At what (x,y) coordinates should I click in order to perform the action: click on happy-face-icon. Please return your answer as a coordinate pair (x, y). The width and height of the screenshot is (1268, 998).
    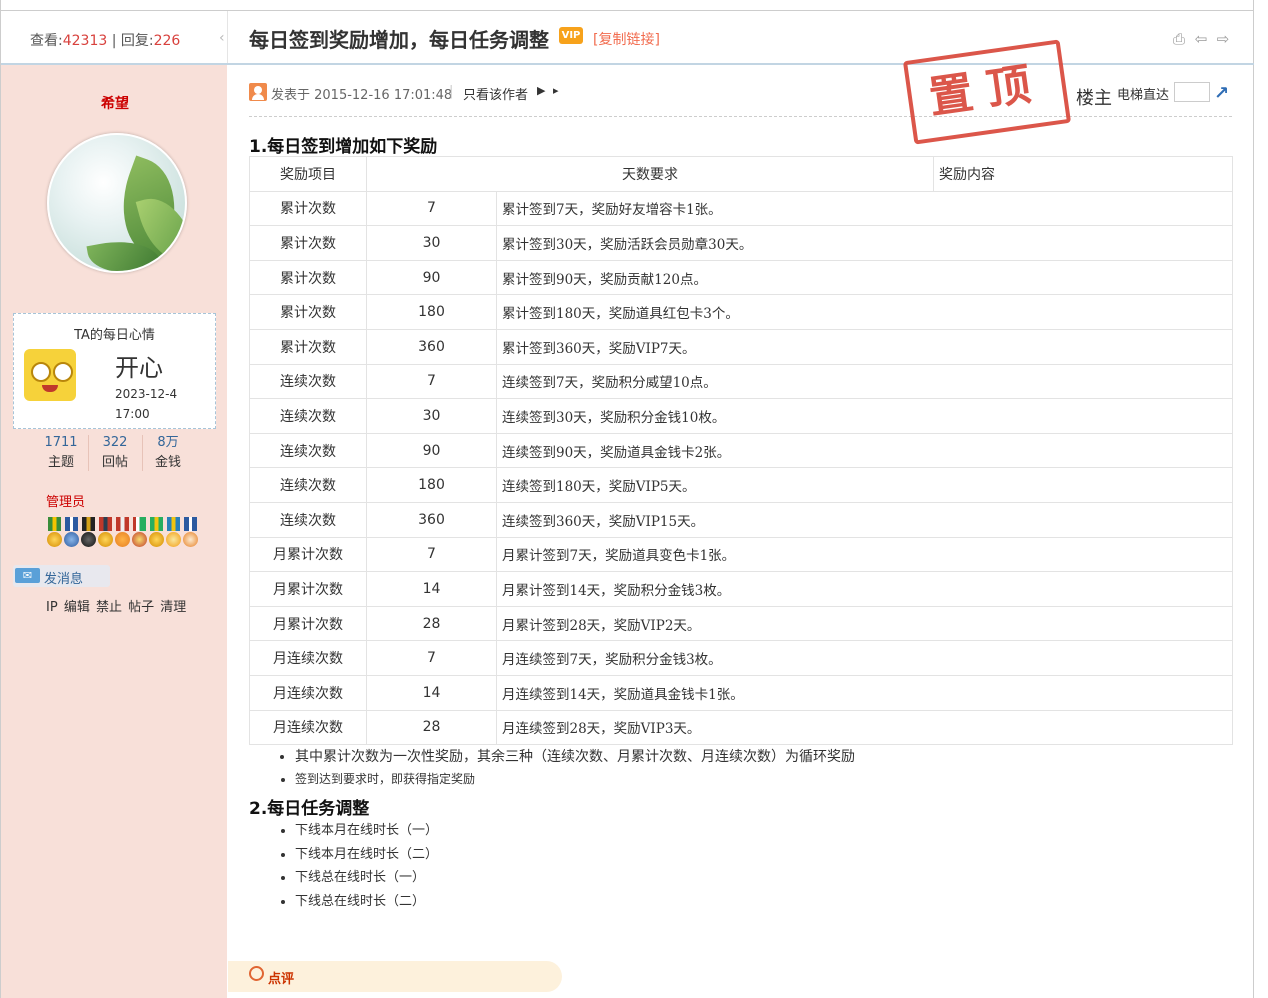
    Looking at the image, I should click on (50, 375).